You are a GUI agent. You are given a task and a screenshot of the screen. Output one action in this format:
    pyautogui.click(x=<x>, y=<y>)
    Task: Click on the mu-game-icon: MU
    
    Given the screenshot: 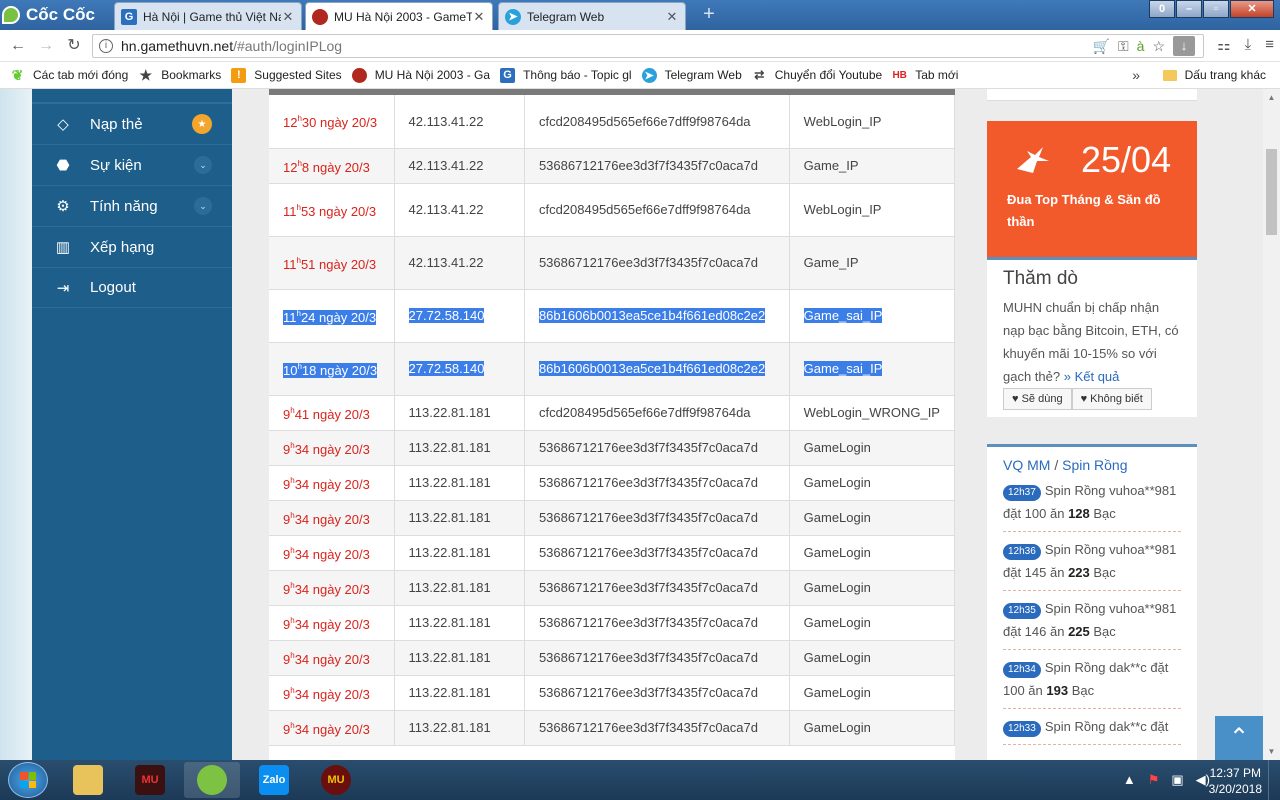 What is the action you would take?
    pyautogui.click(x=150, y=780)
    